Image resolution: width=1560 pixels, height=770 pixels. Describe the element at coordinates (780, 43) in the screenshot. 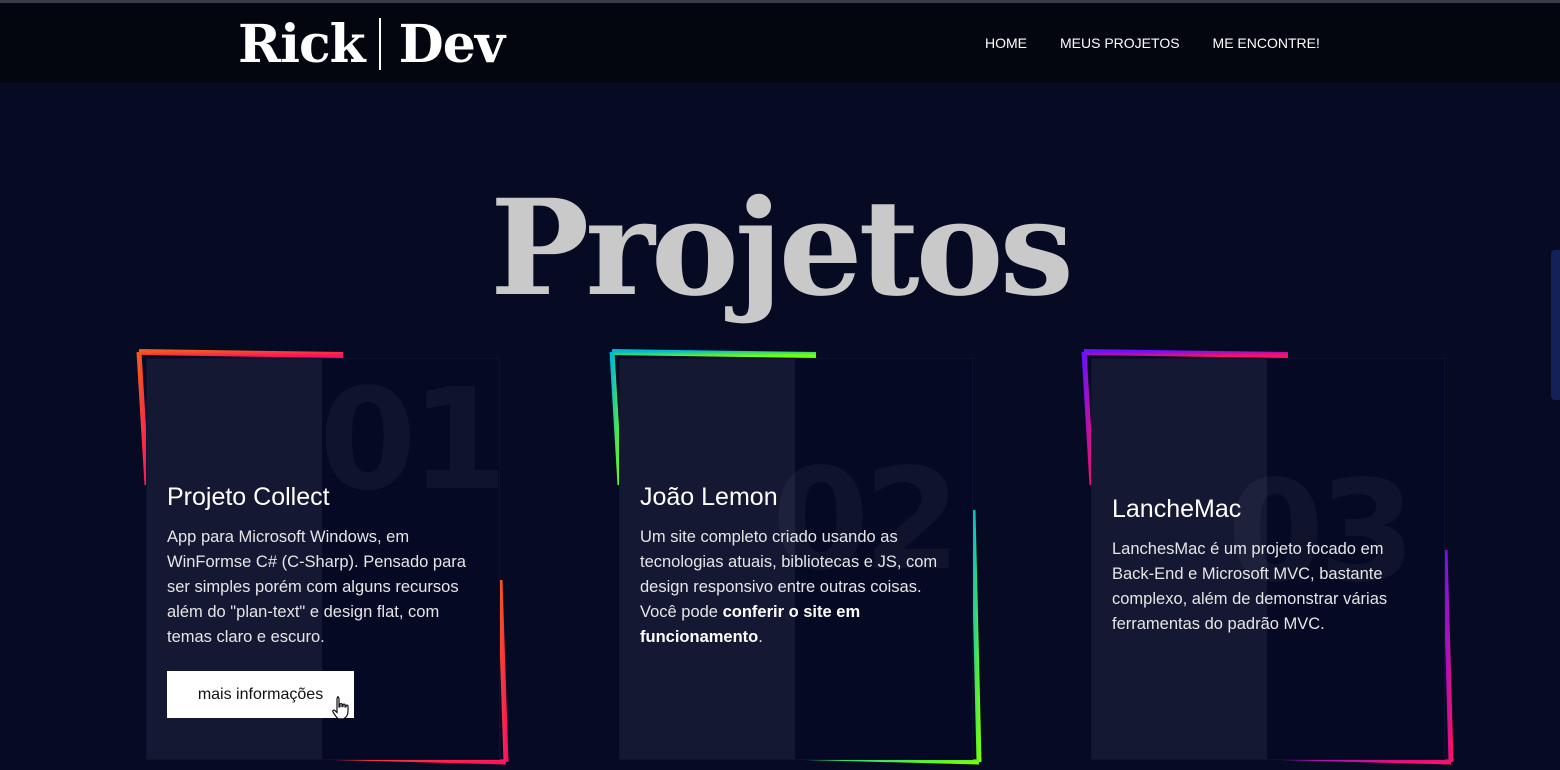

I see `navbar: Rick Dev HOME MEUS PROJETOS ME ENCONTRE!` at that location.